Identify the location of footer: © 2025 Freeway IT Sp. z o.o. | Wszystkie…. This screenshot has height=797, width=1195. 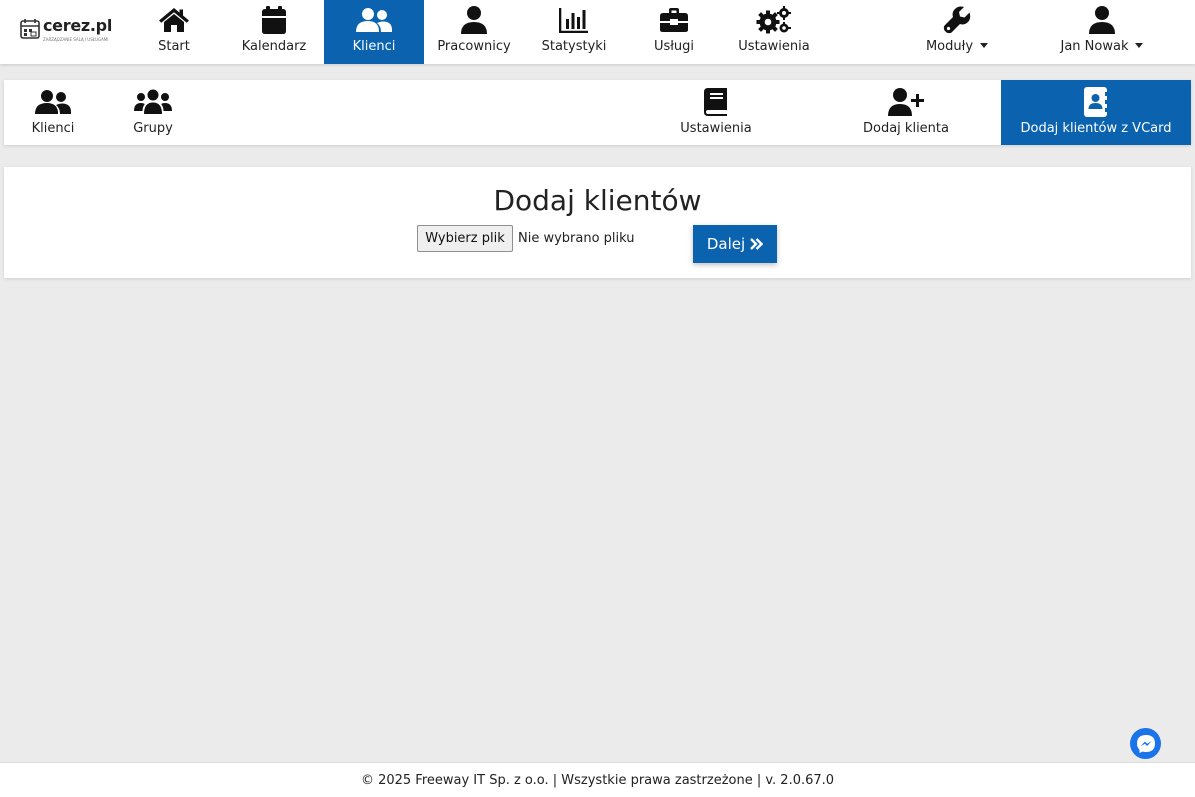
(597, 779).